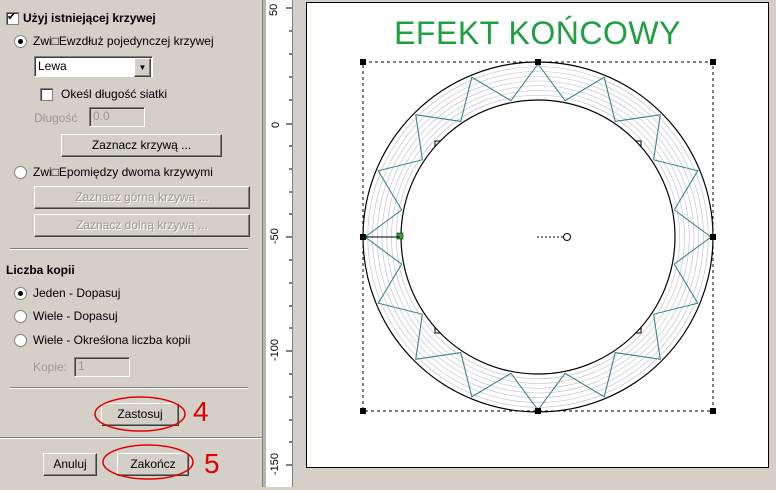 The image size is (776, 490). I want to click on ruler-label-minus-150: -150, so click(275, 463).